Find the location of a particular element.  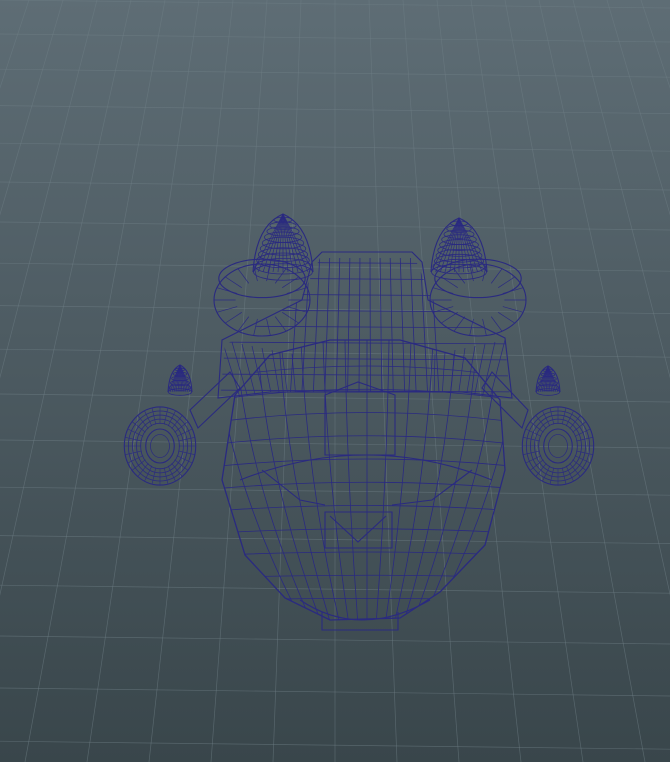

right-small-thruster-cone is located at coordinates (548, 380).